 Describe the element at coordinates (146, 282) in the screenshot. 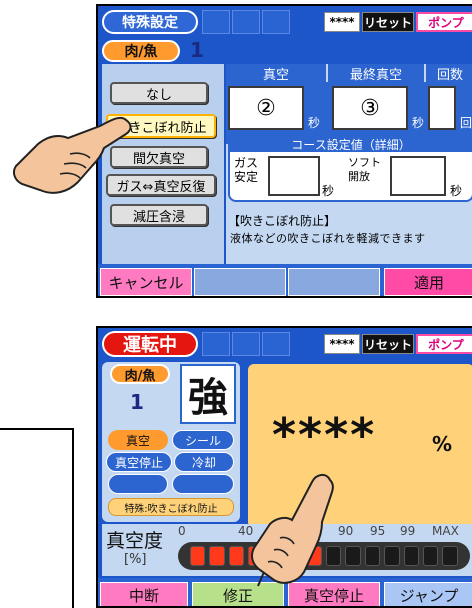

I see `cancel-button: キャンセル` at that location.